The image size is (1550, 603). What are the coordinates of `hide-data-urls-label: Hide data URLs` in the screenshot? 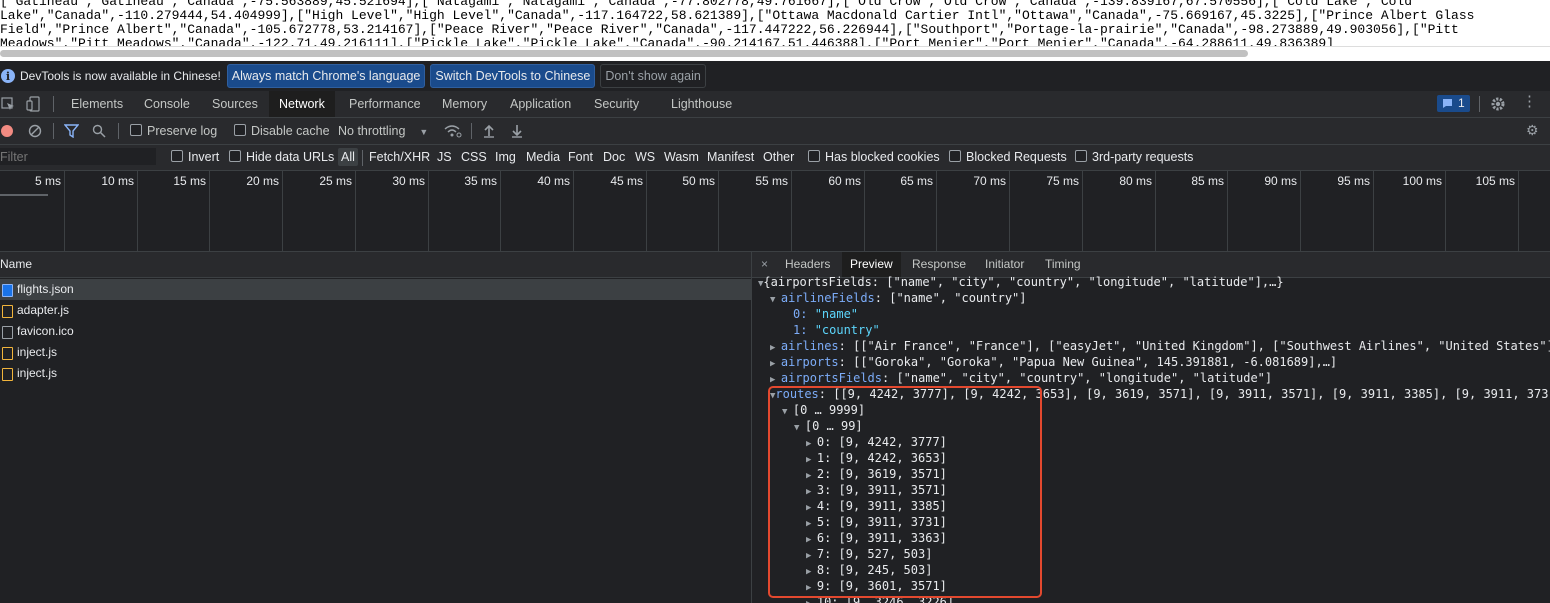 It's located at (290, 157).